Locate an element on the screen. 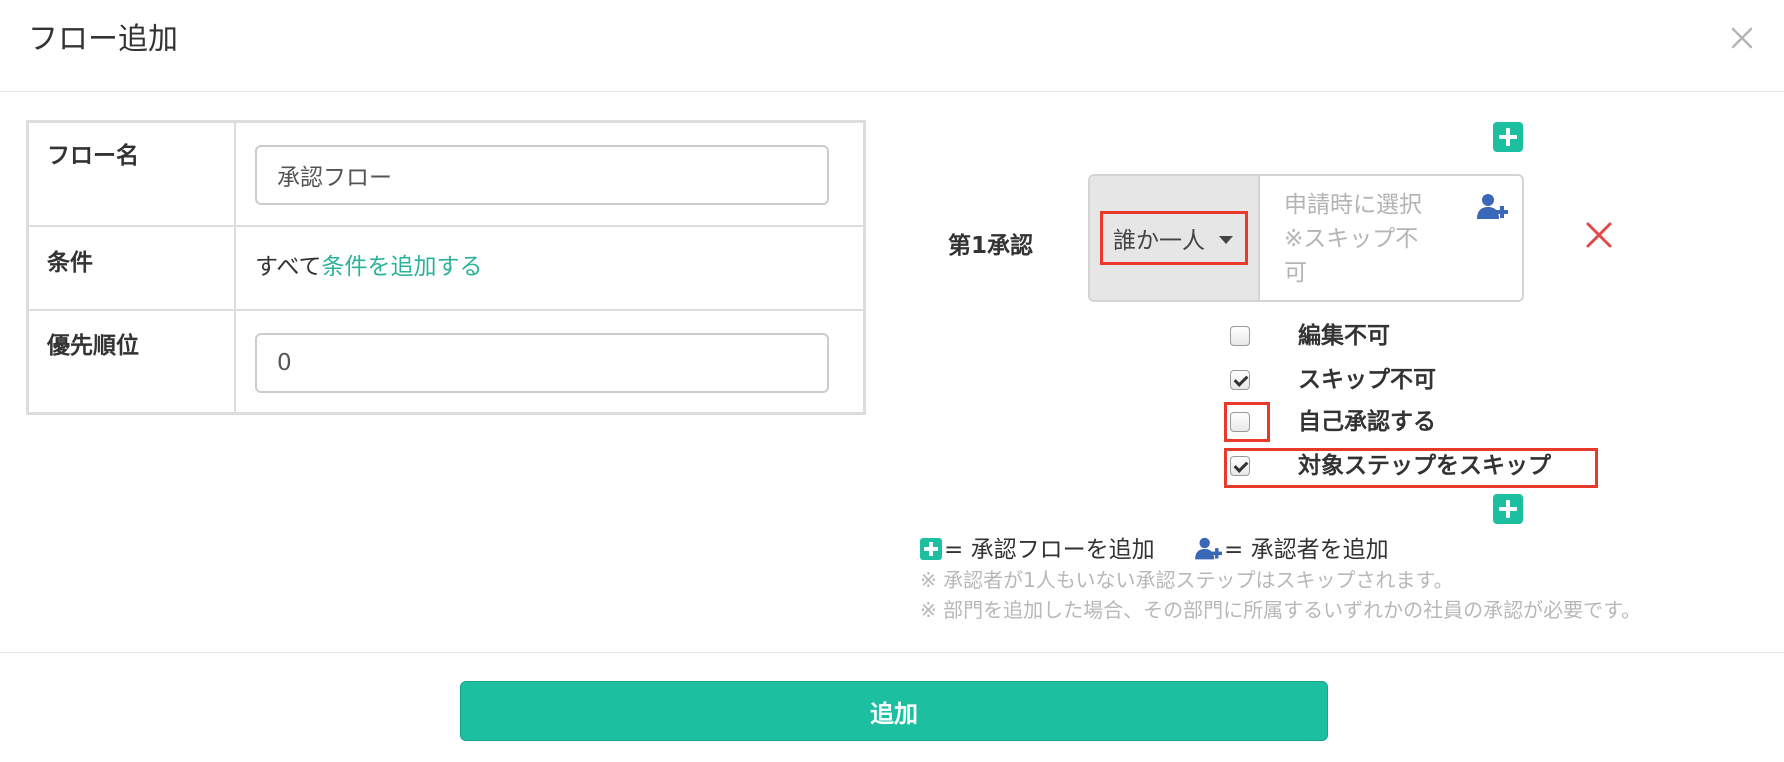 Image resolution: width=1784 pixels, height=762 pixels. add-condition-link: 条件を追加する is located at coordinates (401, 267).